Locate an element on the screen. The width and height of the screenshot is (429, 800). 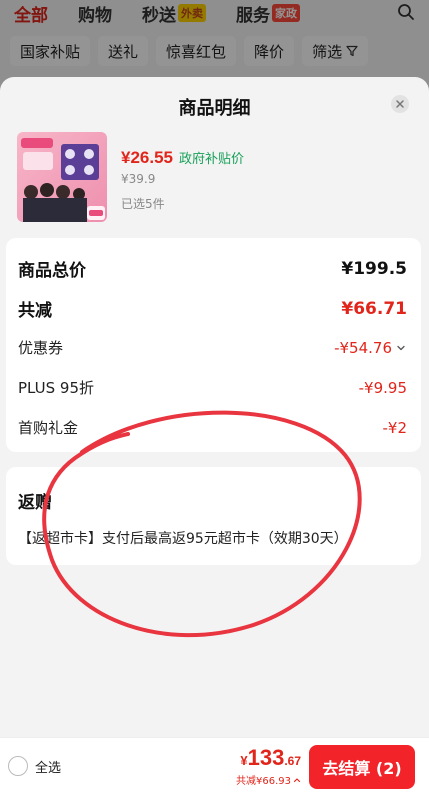
checkout-bar: 全选 ¥133.67 共减¥66.93 去结算 (2) is located at coordinates (214, 768).